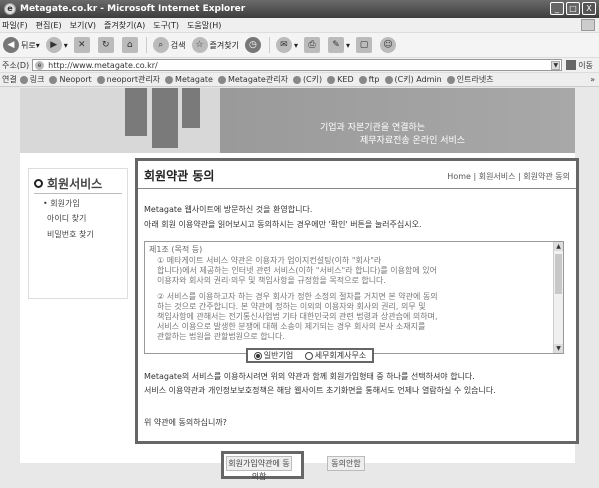 The image size is (599, 488). I want to click on sidebar-item-find-password: 비밀번호 찾기, so click(70, 234).